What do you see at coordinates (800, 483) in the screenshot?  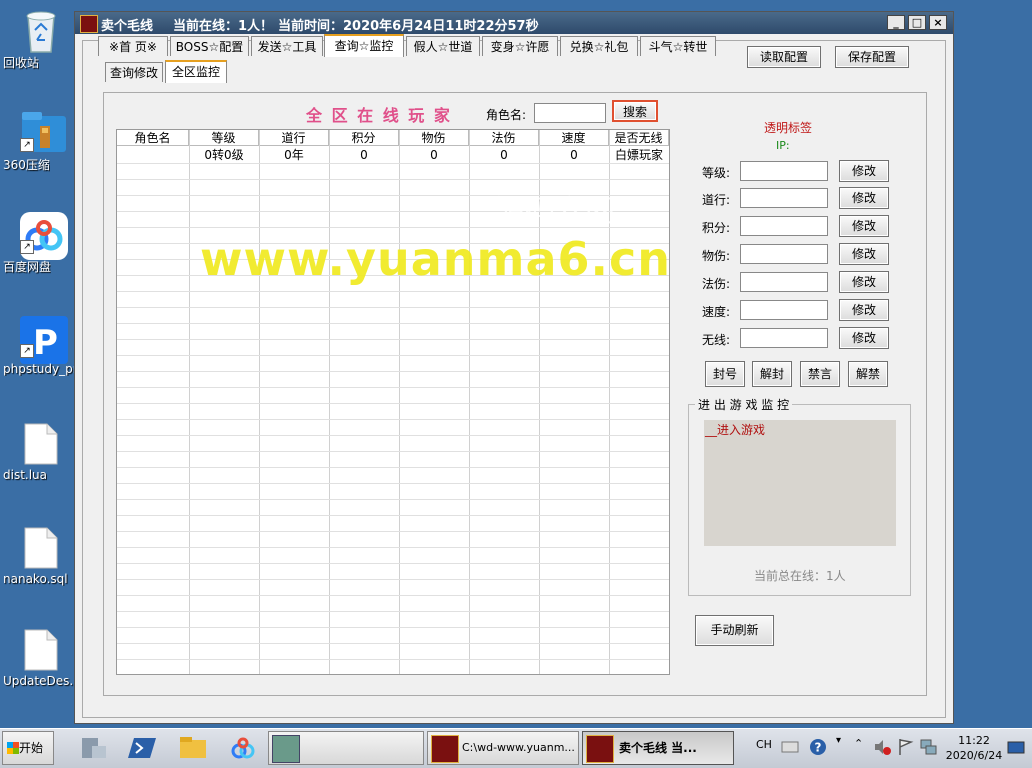 I see `monitor-log: __进入游戏` at bounding box center [800, 483].